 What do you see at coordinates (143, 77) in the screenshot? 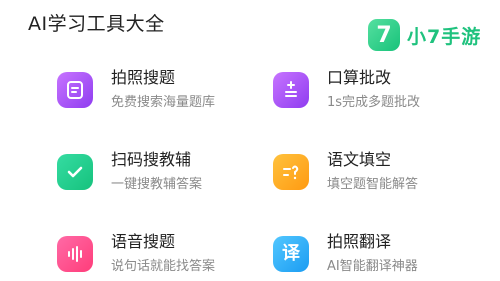
I see `tool-name: 拍照搜题` at bounding box center [143, 77].